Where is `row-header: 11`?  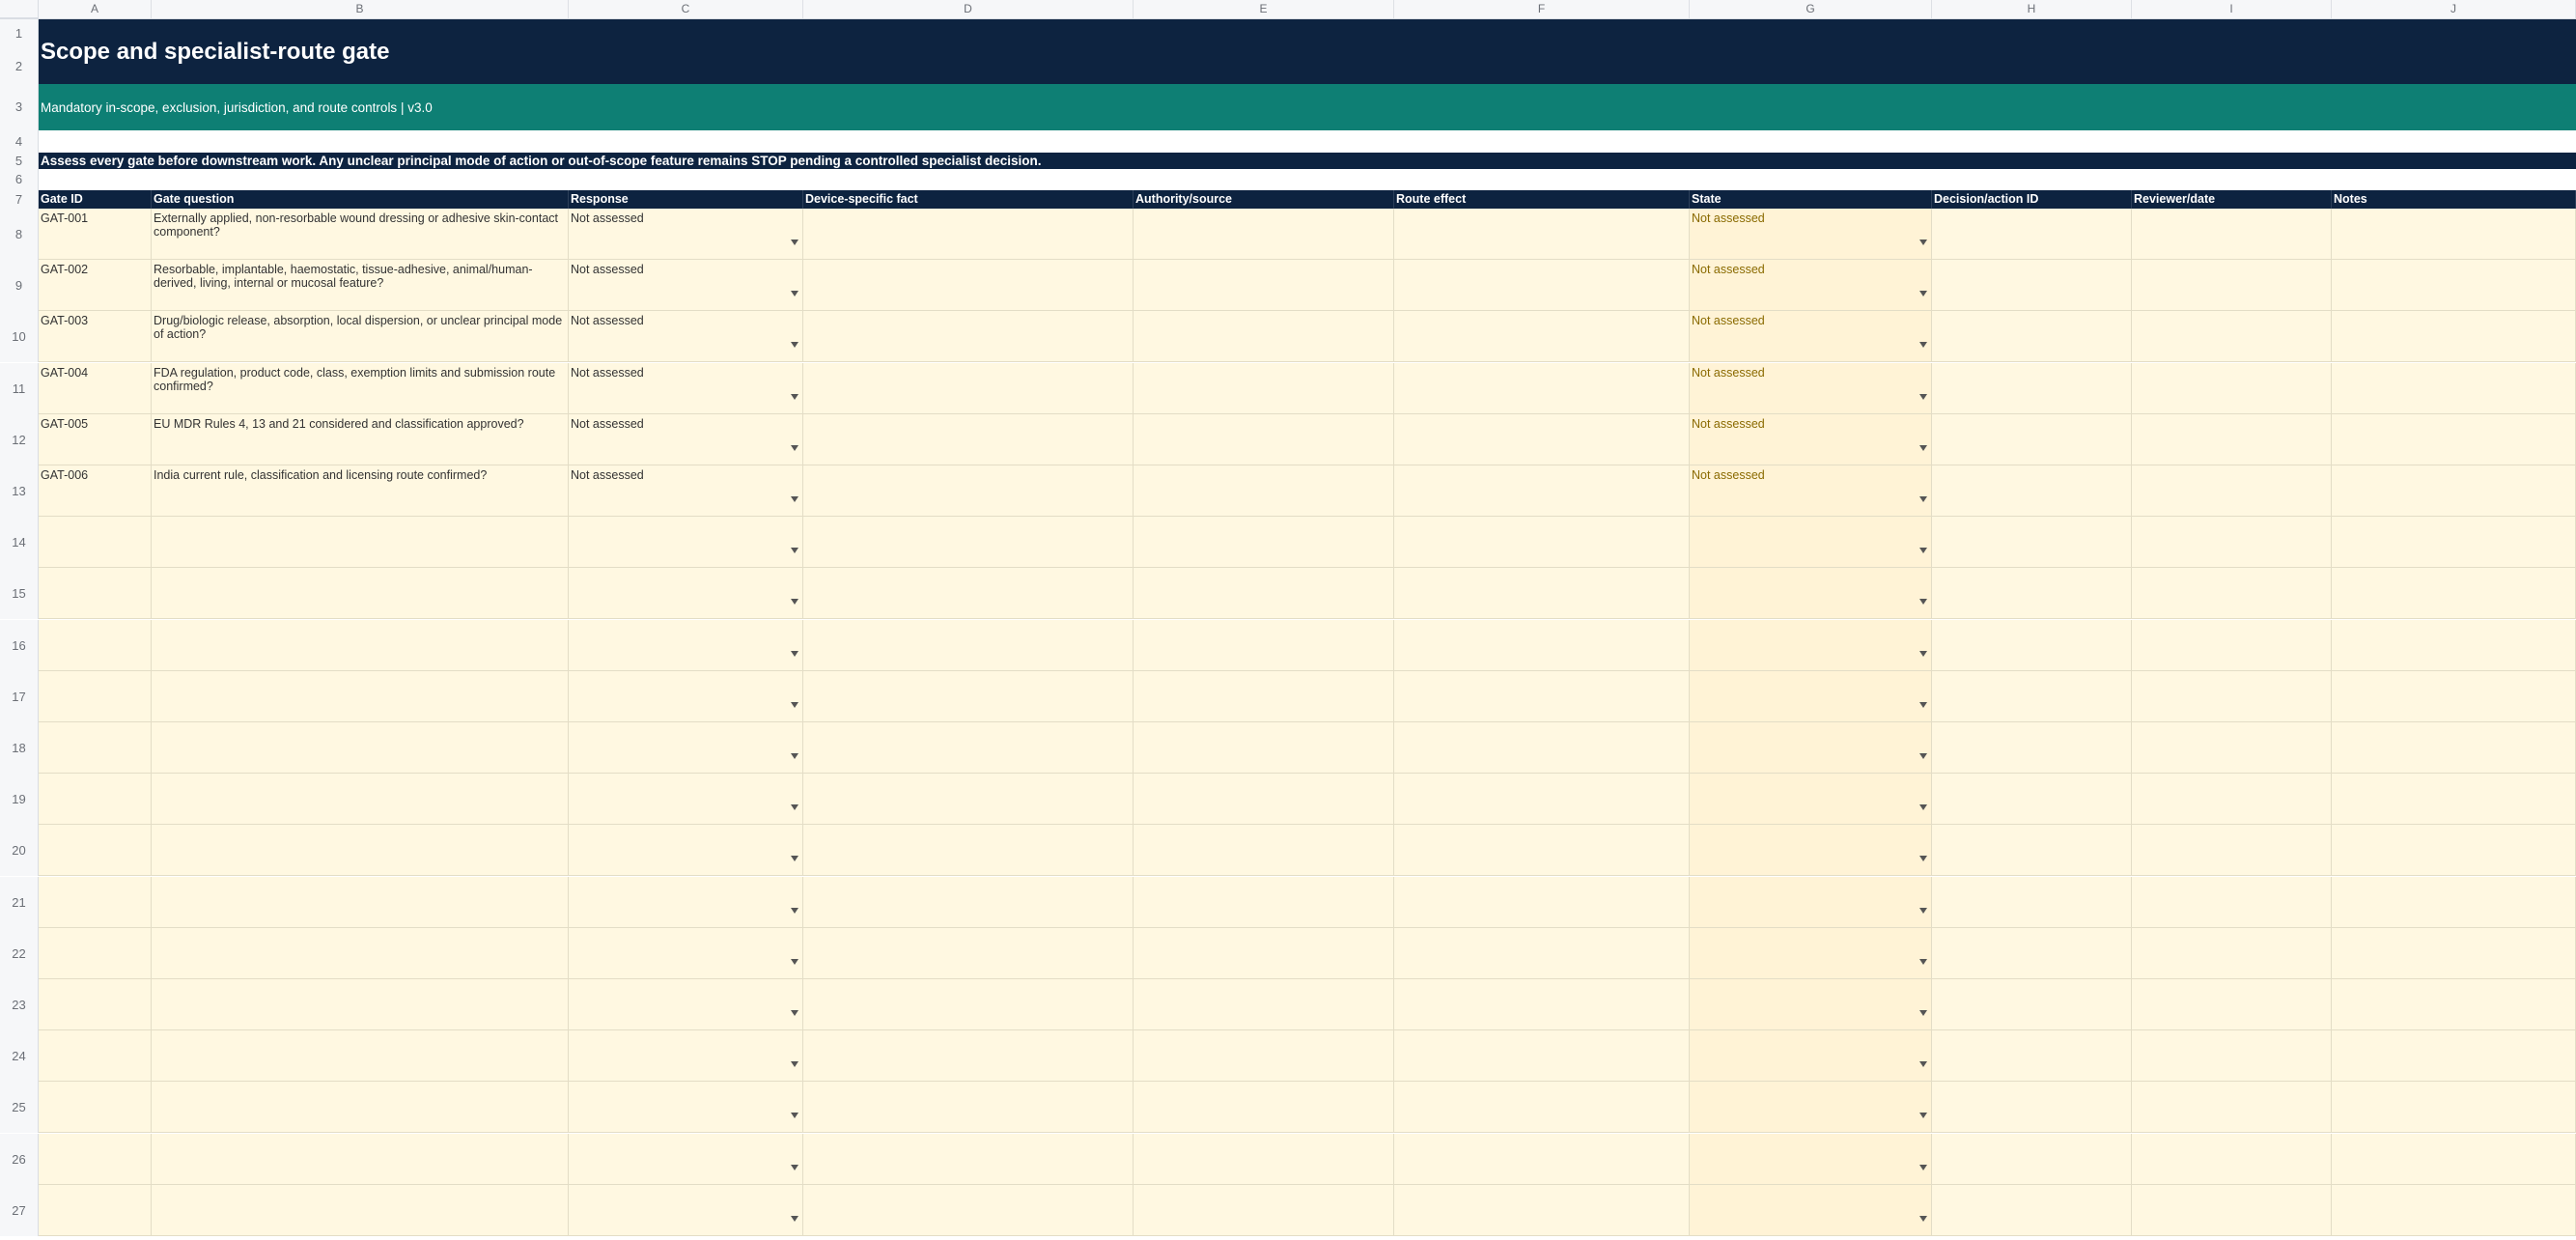 row-header: 11 is located at coordinates (20, 388).